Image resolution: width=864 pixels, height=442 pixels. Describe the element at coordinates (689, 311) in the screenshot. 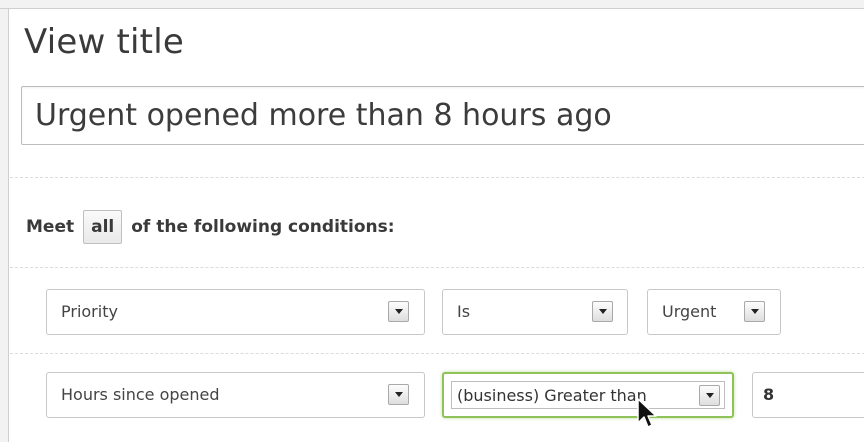

I see `condition-value-value: Urgent` at that location.